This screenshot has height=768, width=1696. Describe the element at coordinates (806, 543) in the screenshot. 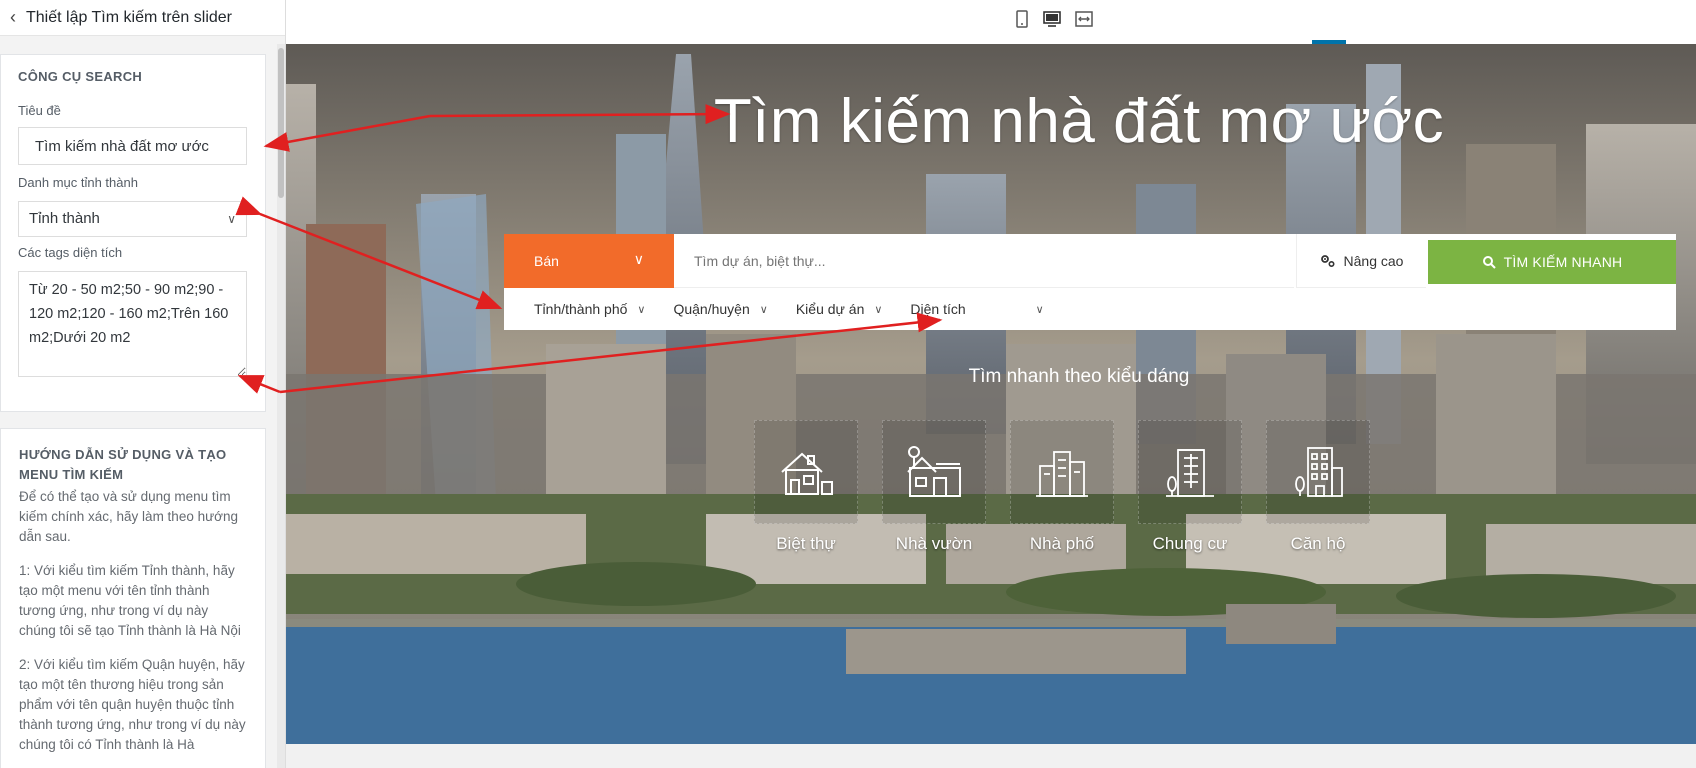

I see `type-label: Biệt thự` at that location.